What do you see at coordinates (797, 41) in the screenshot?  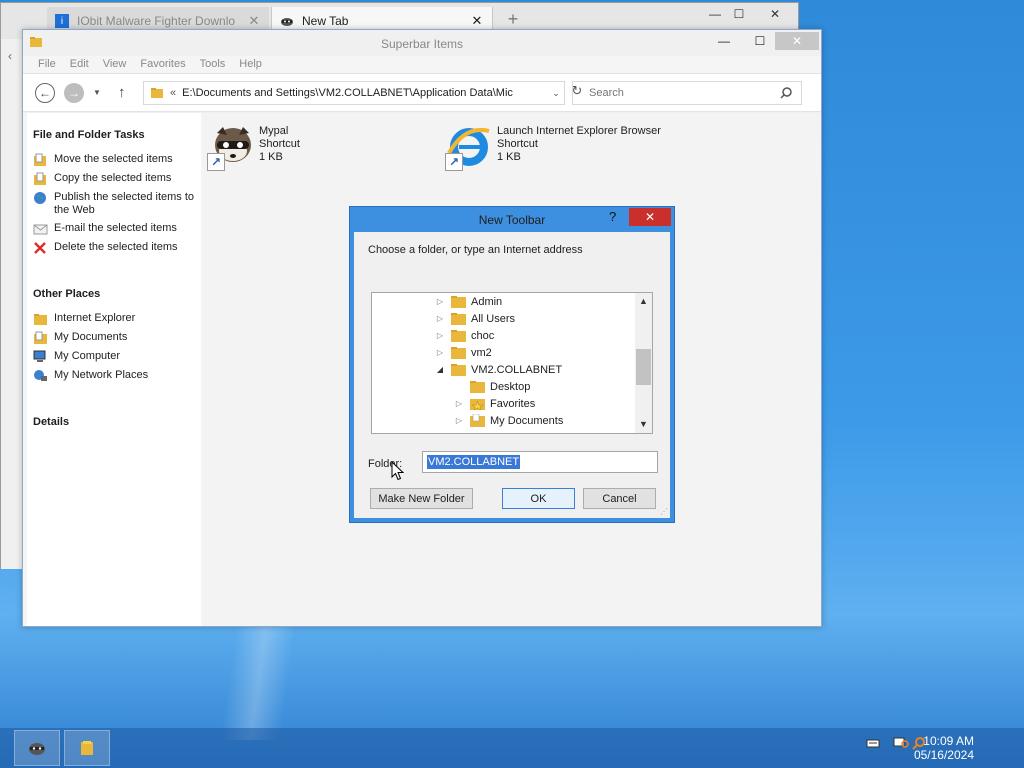 I see `close-button: ✕` at bounding box center [797, 41].